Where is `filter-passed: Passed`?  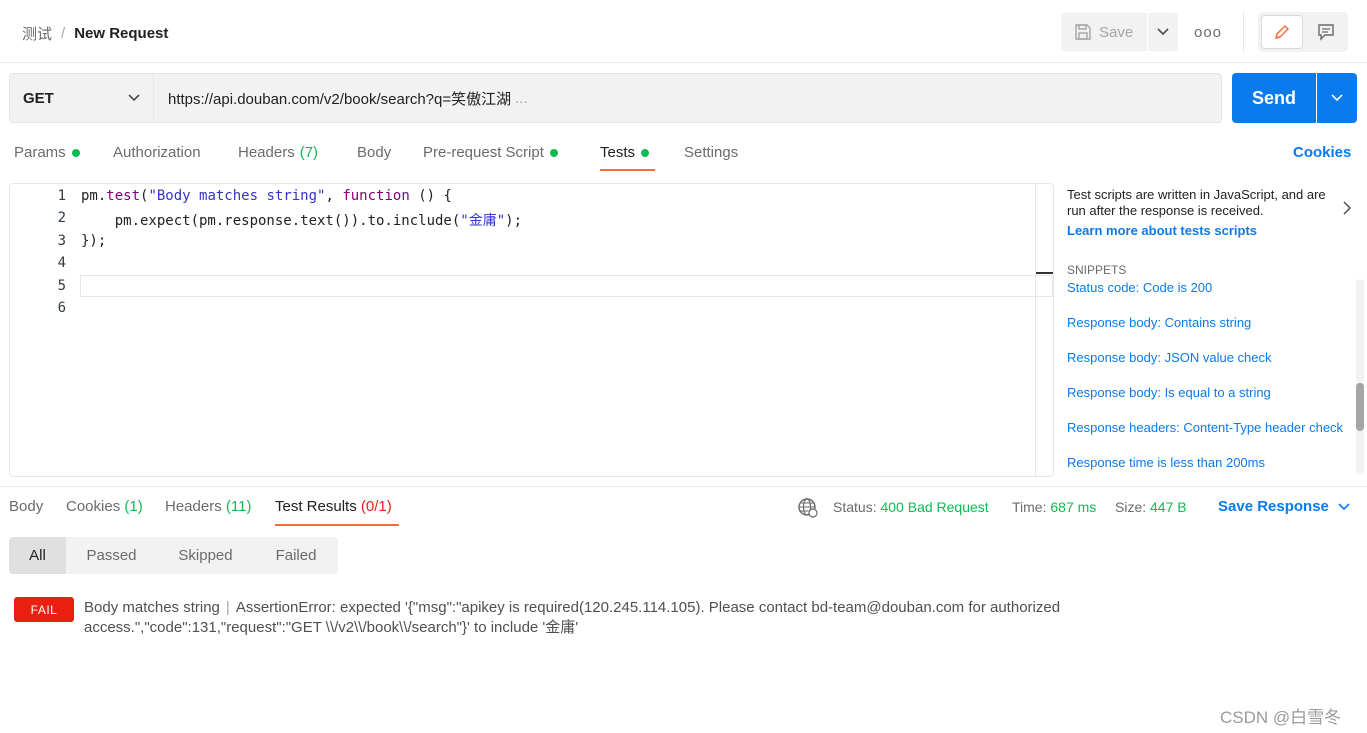 filter-passed: Passed is located at coordinates (111, 555).